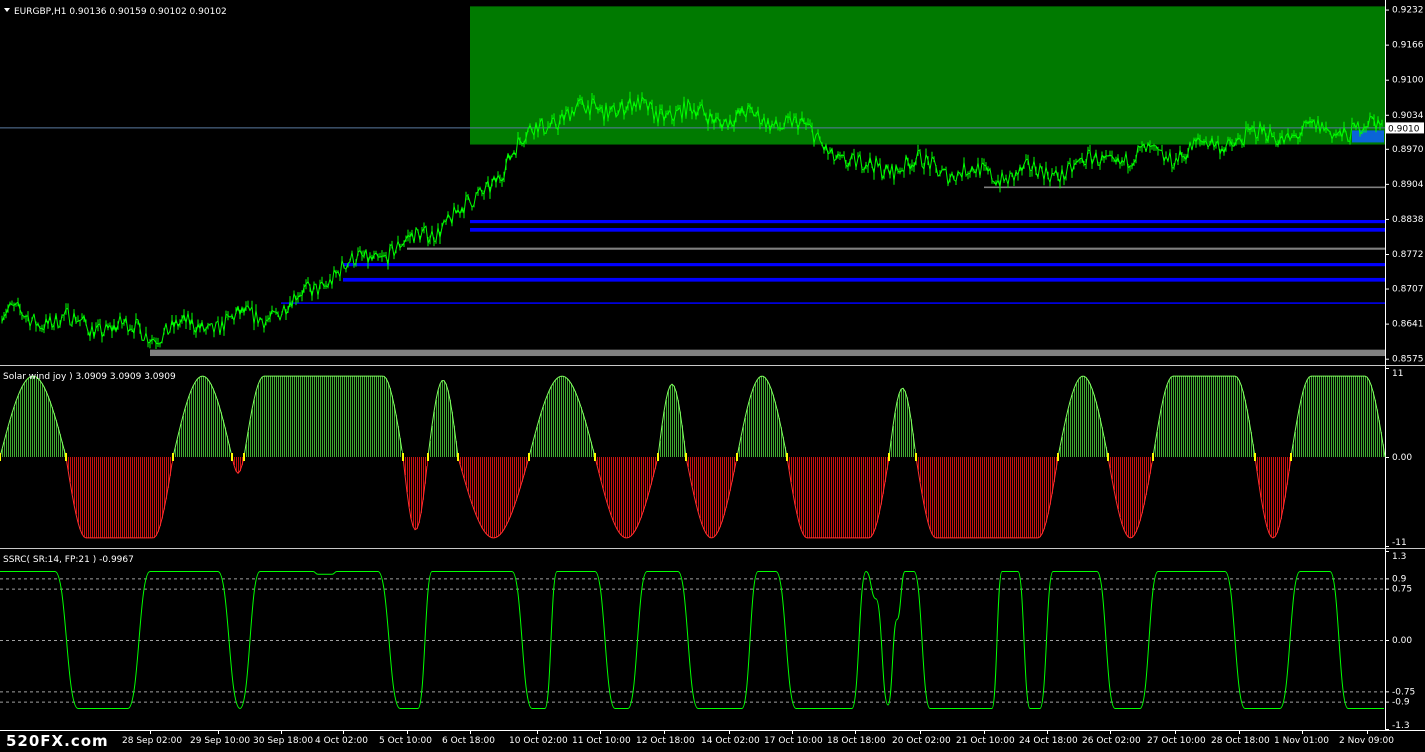 The image size is (1425, 752). I want to click on price-tick-label: 0.9166, so click(1408, 46).